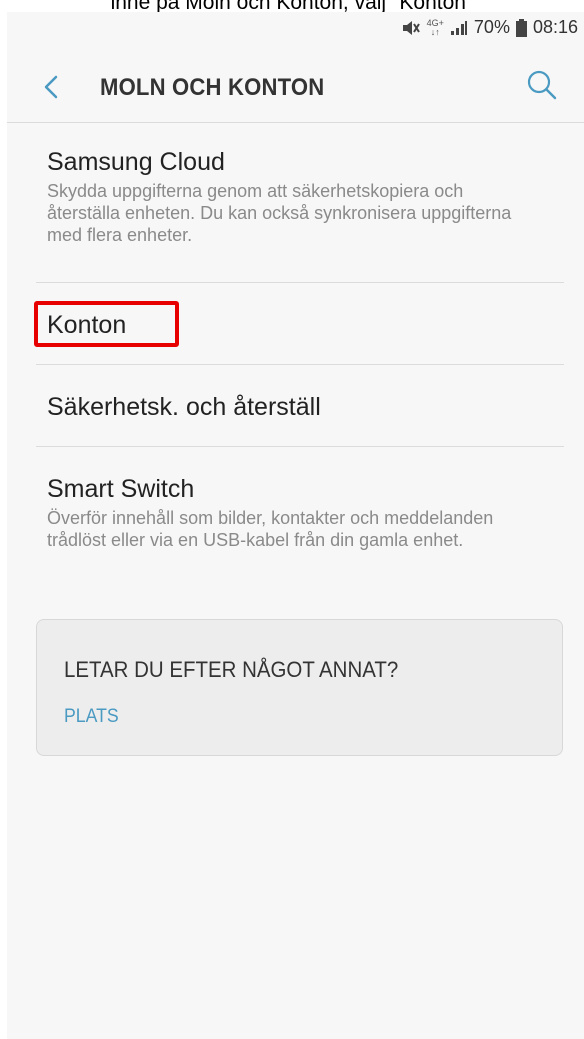  I want to click on battery-percent: 70%, so click(491, 27).